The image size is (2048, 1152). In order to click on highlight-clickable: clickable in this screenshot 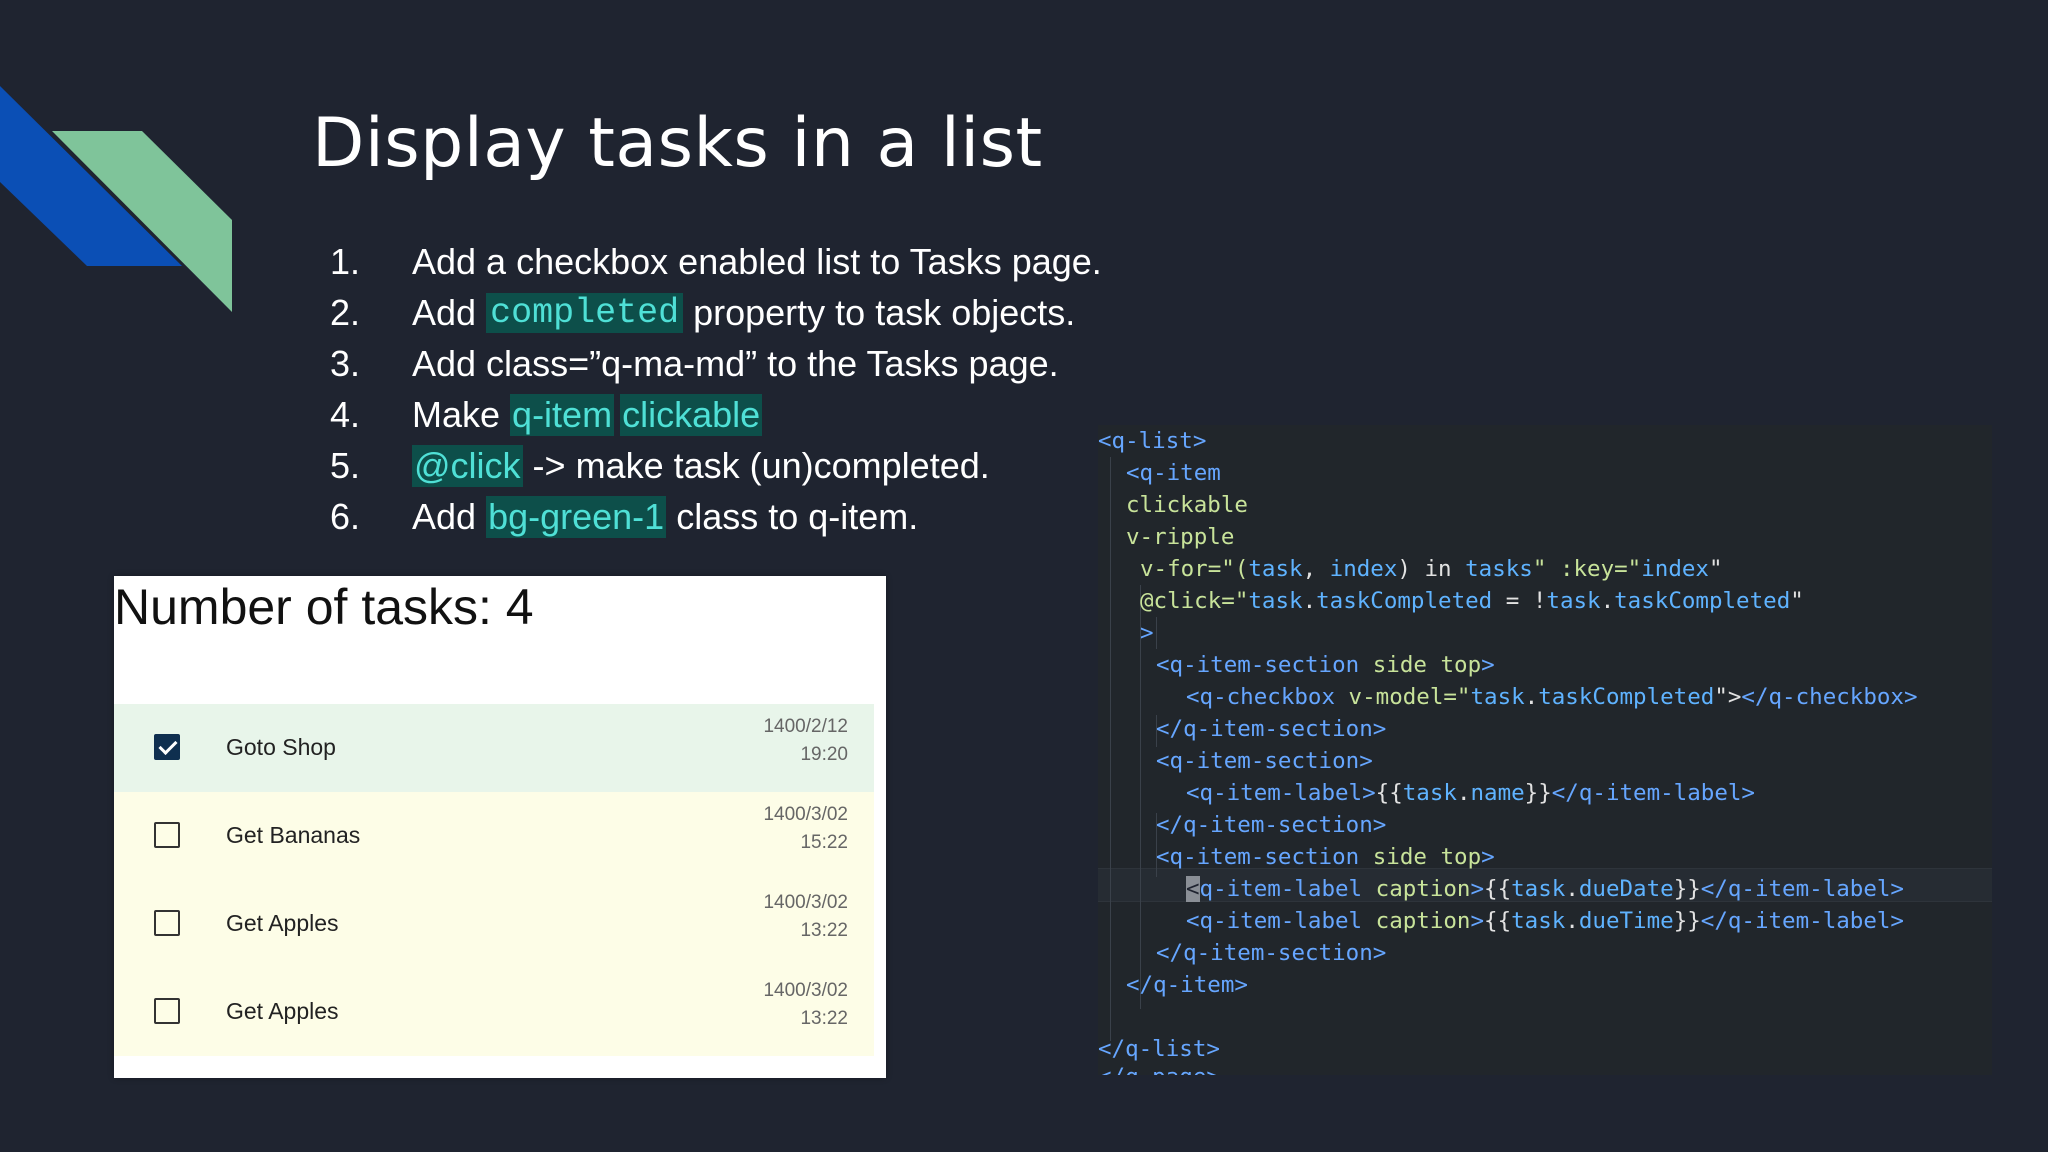, I will do `click(691, 414)`.